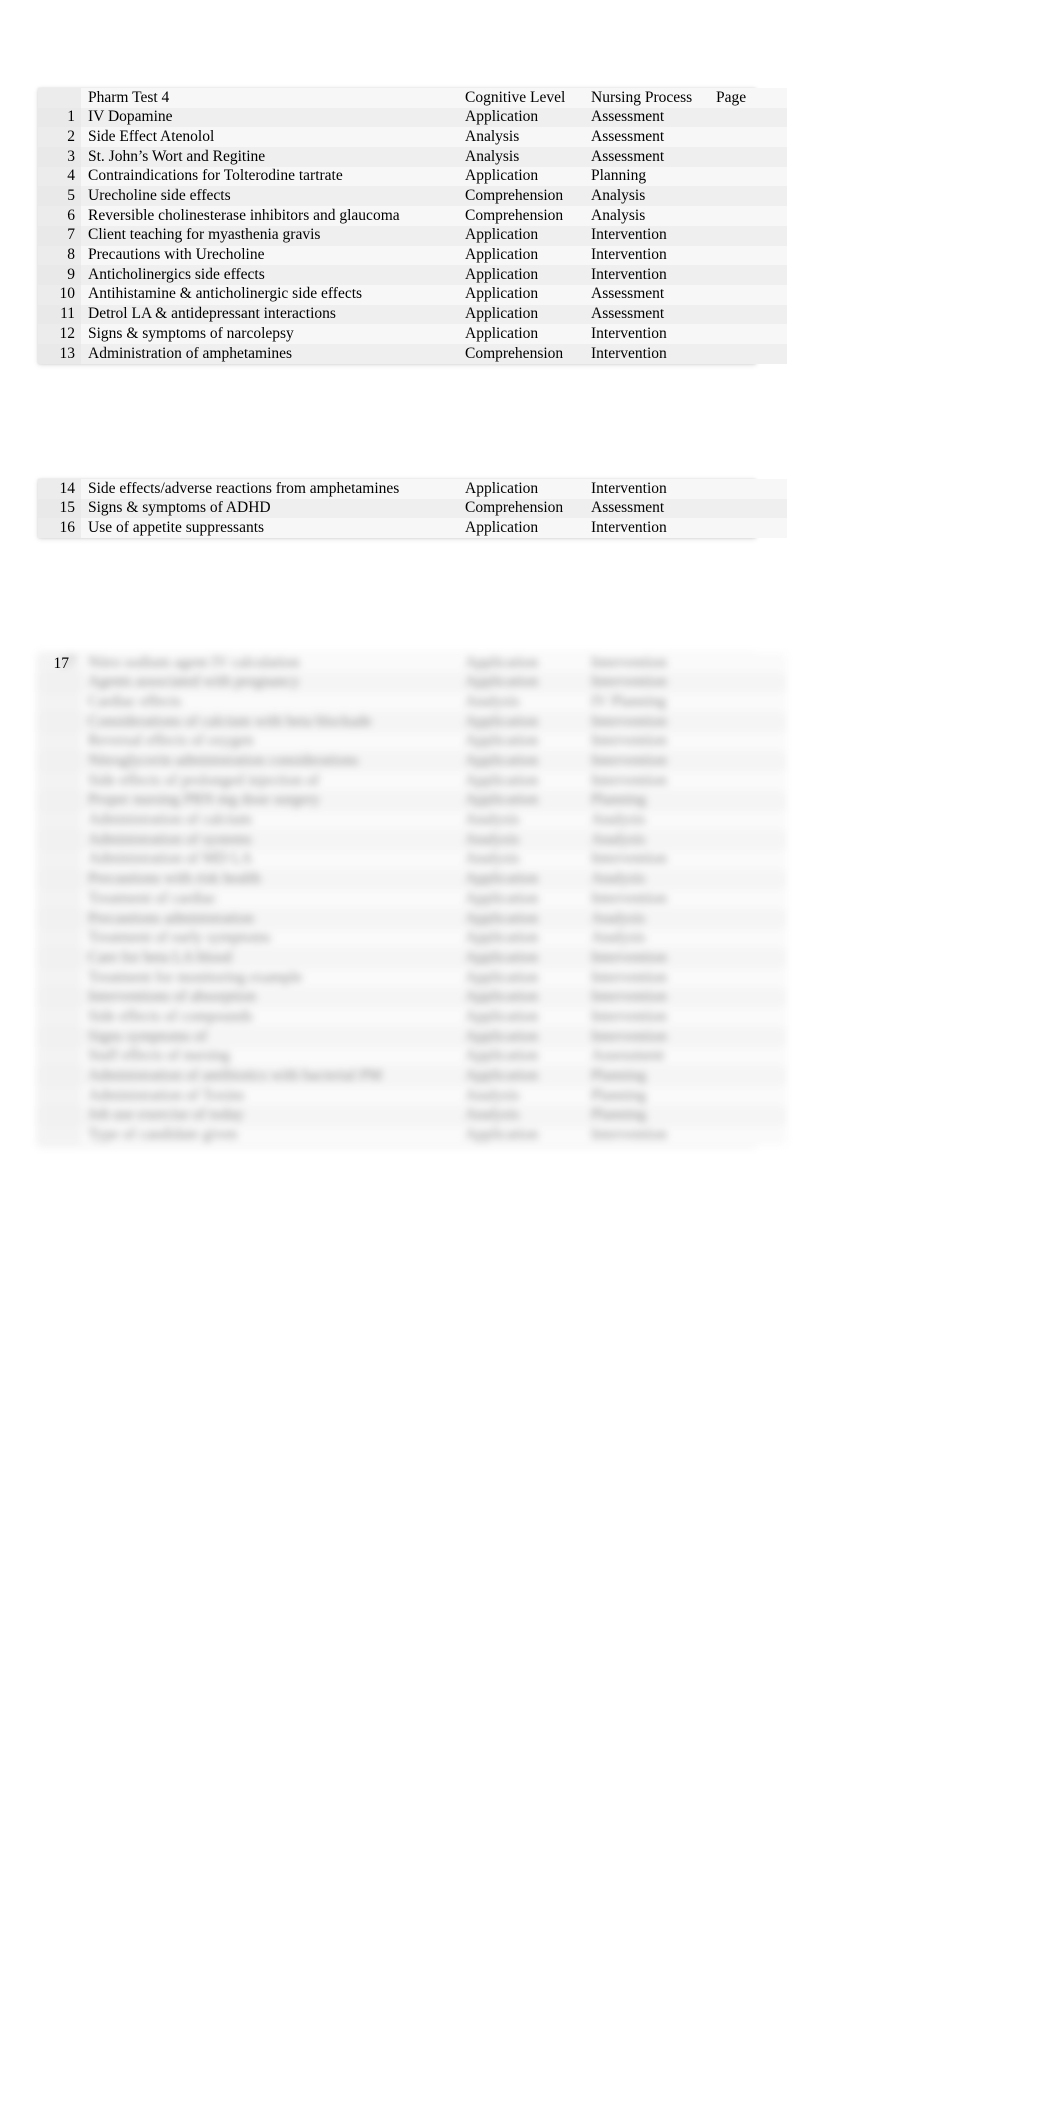 The height and width of the screenshot is (2101, 1062). I want to click on row-number-17: 17, so click(61, 663).